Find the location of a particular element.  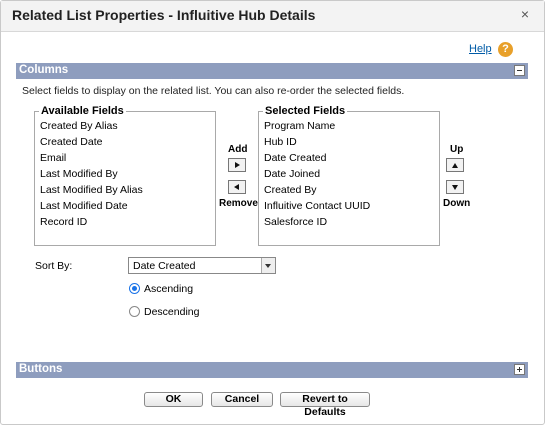

up-label: Up is located at coordinates (457, 149).